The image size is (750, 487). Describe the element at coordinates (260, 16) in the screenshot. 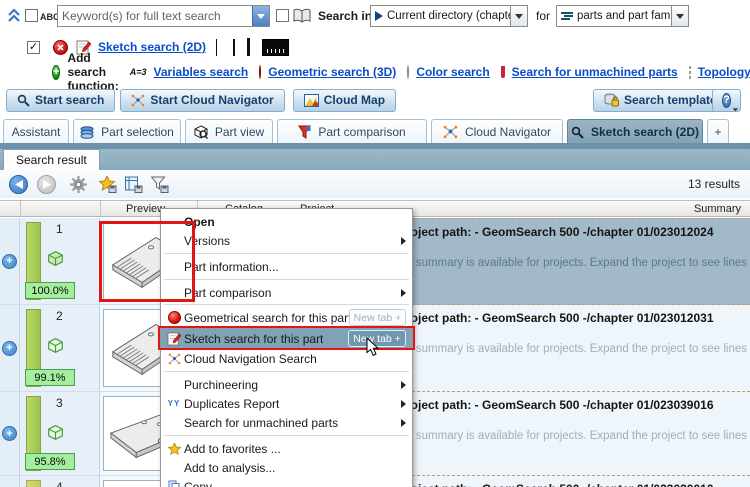

I see `keyword-dropdown-arrow` at that location.